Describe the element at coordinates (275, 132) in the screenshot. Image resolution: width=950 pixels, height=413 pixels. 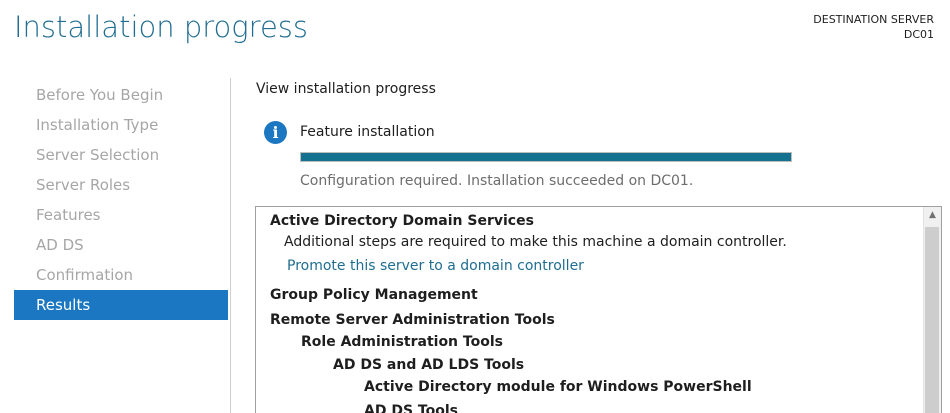
I see `info-icon: i` at that location.